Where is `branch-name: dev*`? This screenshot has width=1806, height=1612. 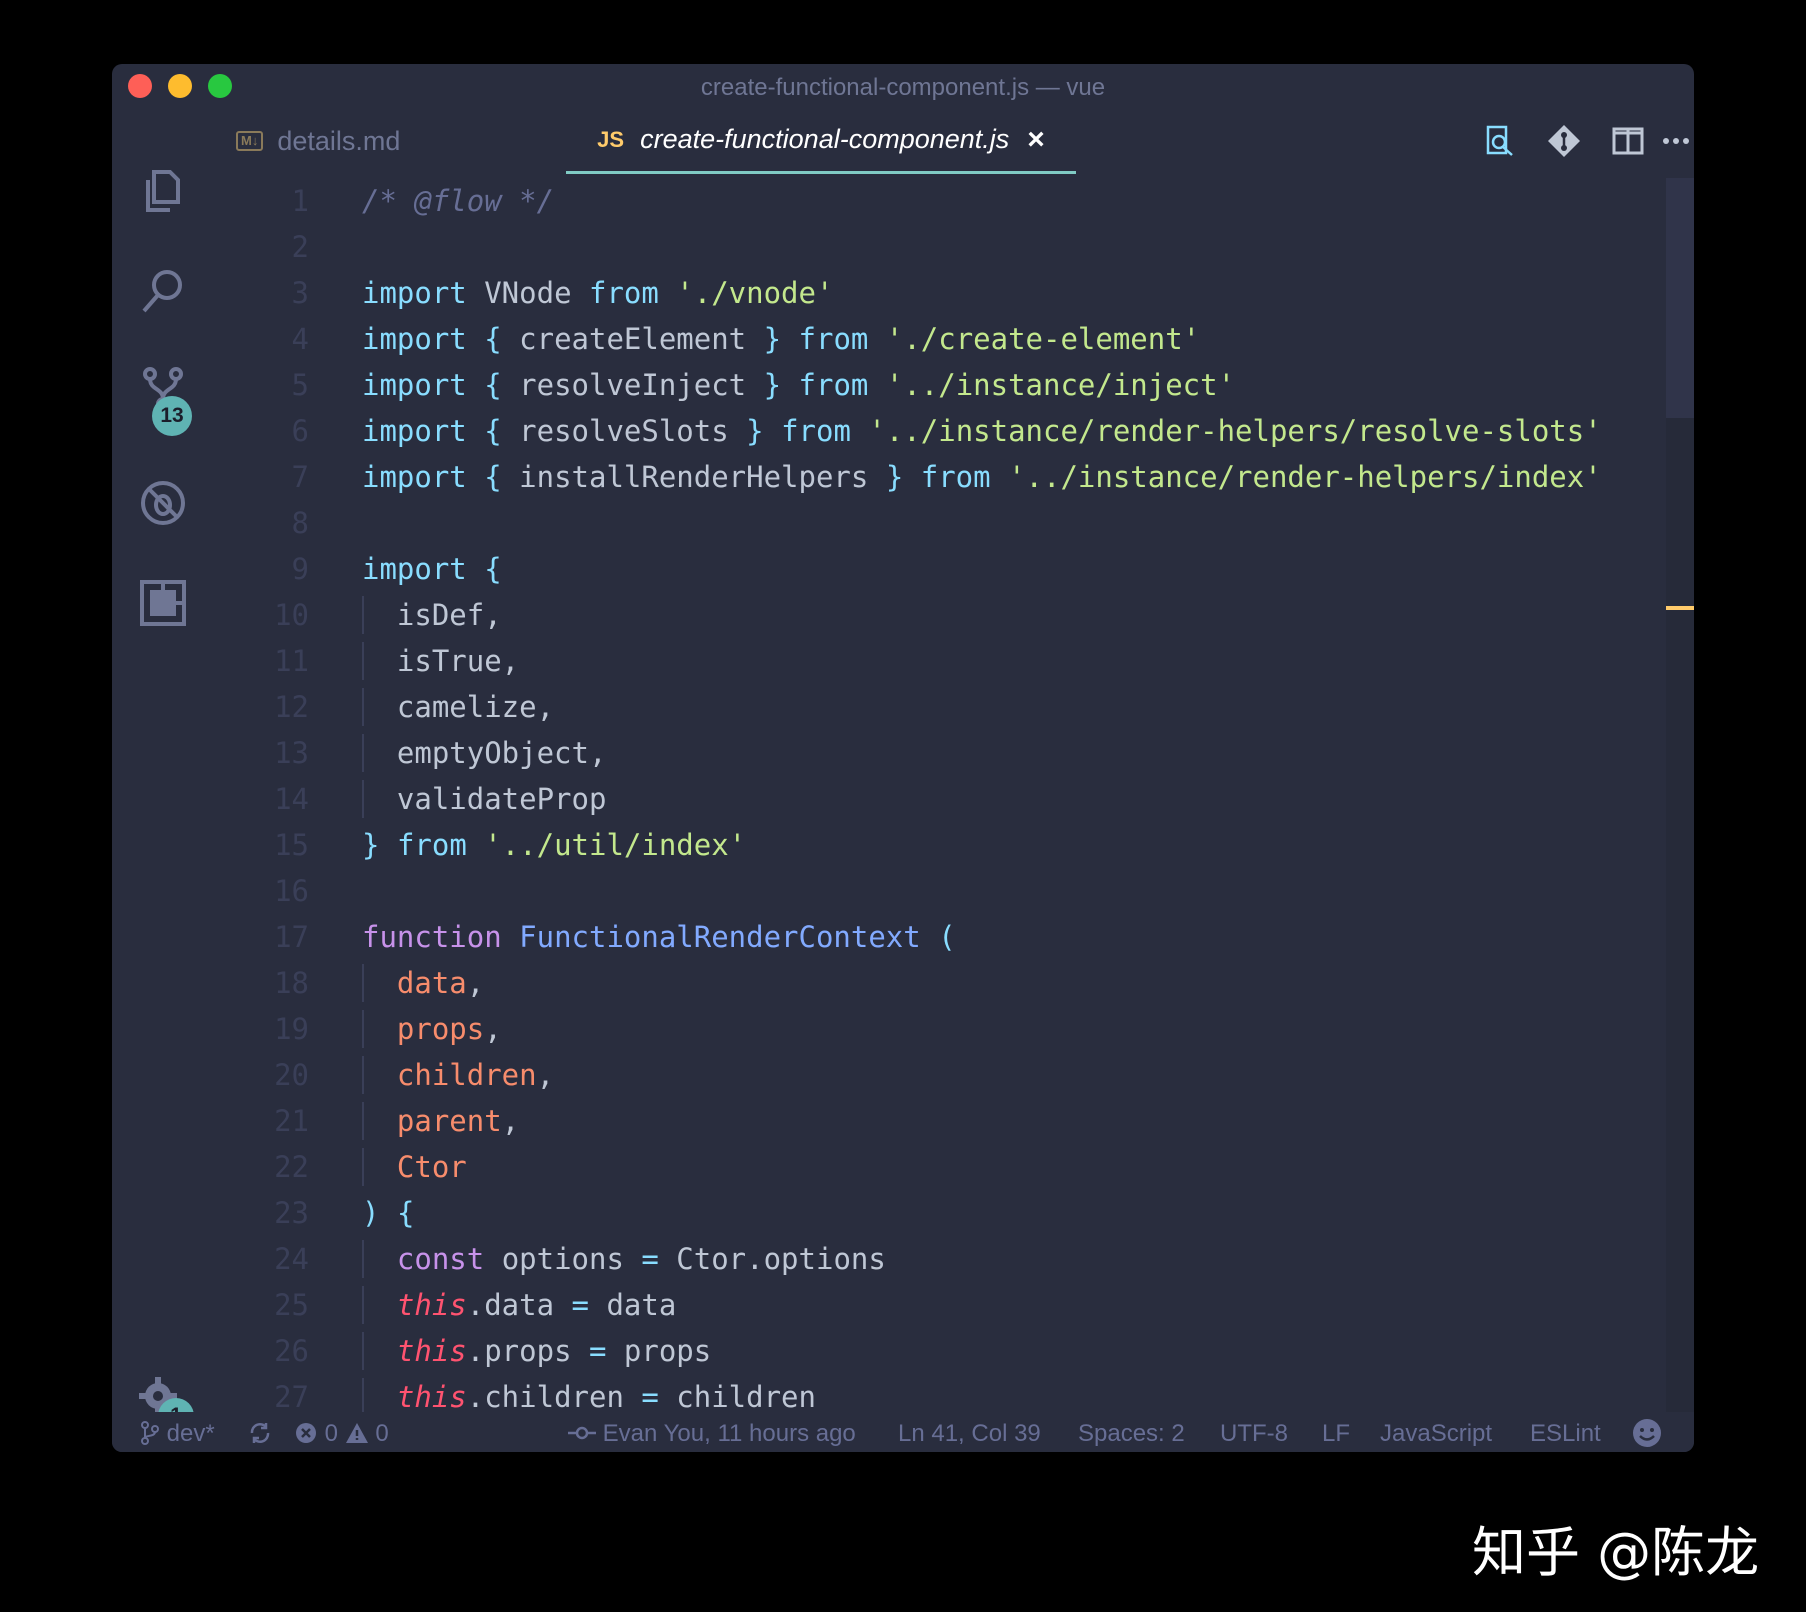
branch-name: dev* is located at coordinates (190, 1433).